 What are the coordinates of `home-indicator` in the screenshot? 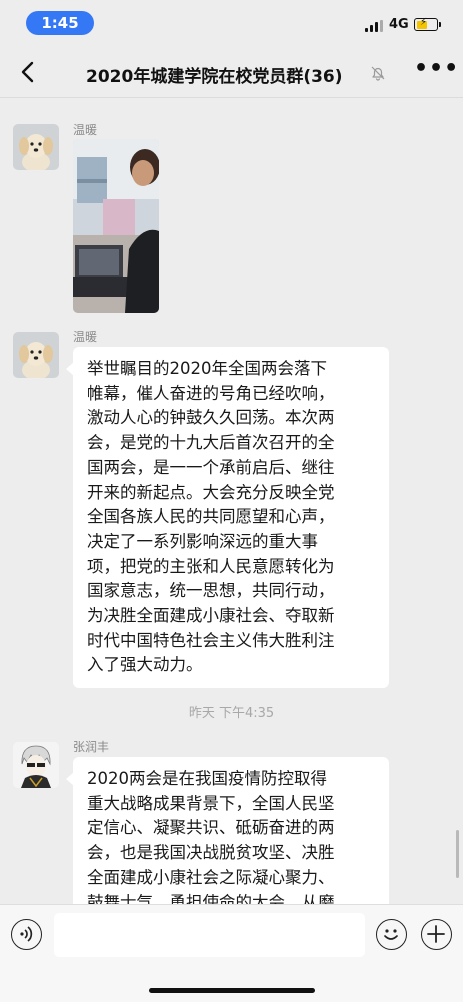 It's located at (232, 990).